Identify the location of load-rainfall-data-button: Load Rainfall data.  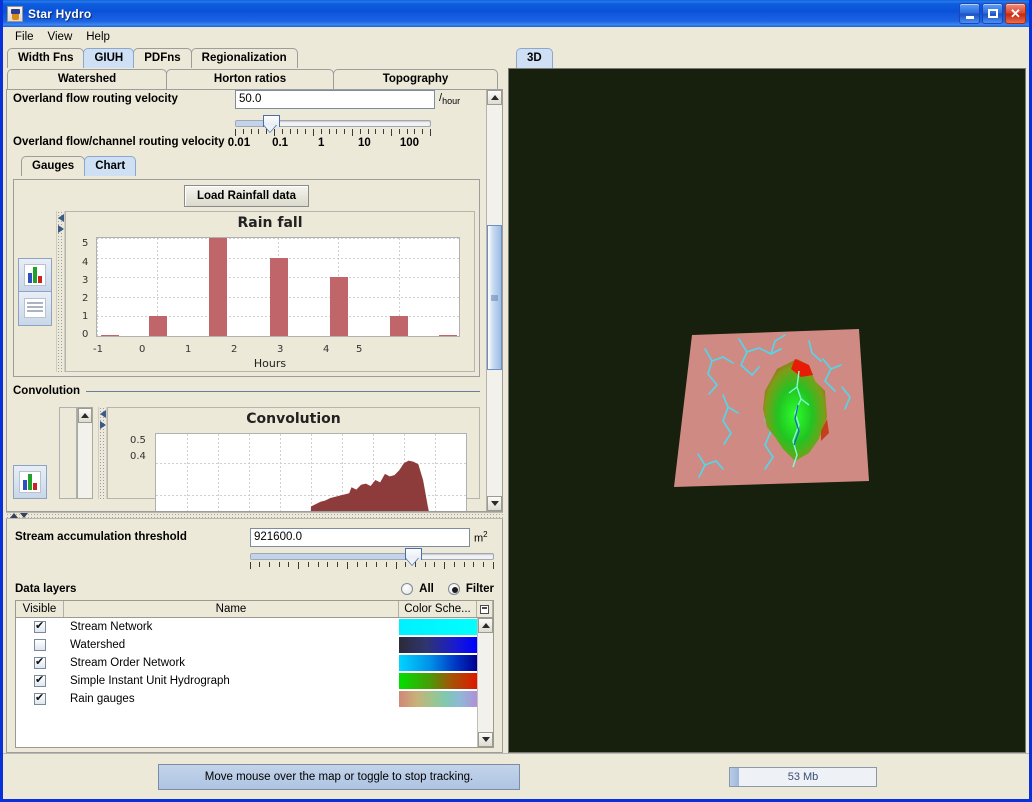
(246, 196).